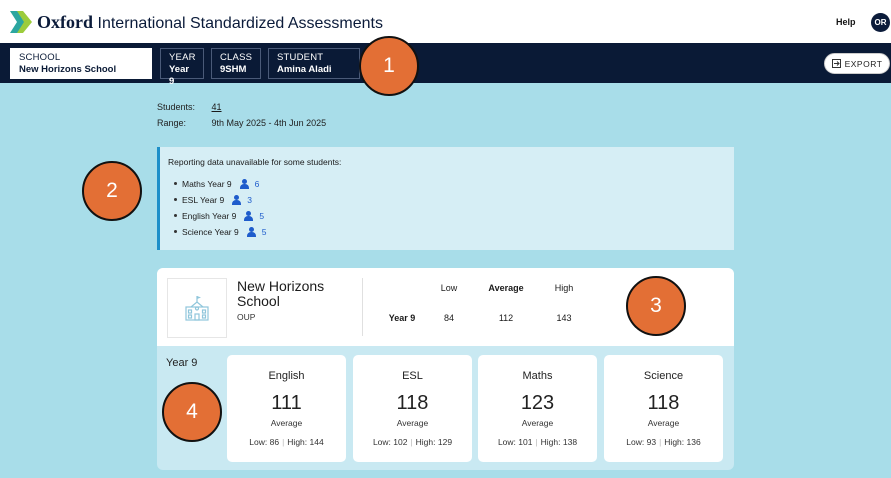 The width and height of the screenshot is (891, 478). What do you see at coordinates (537, 376) in the screenshot?
I see `subject-name: Maths` at bounding box center [537, 376].